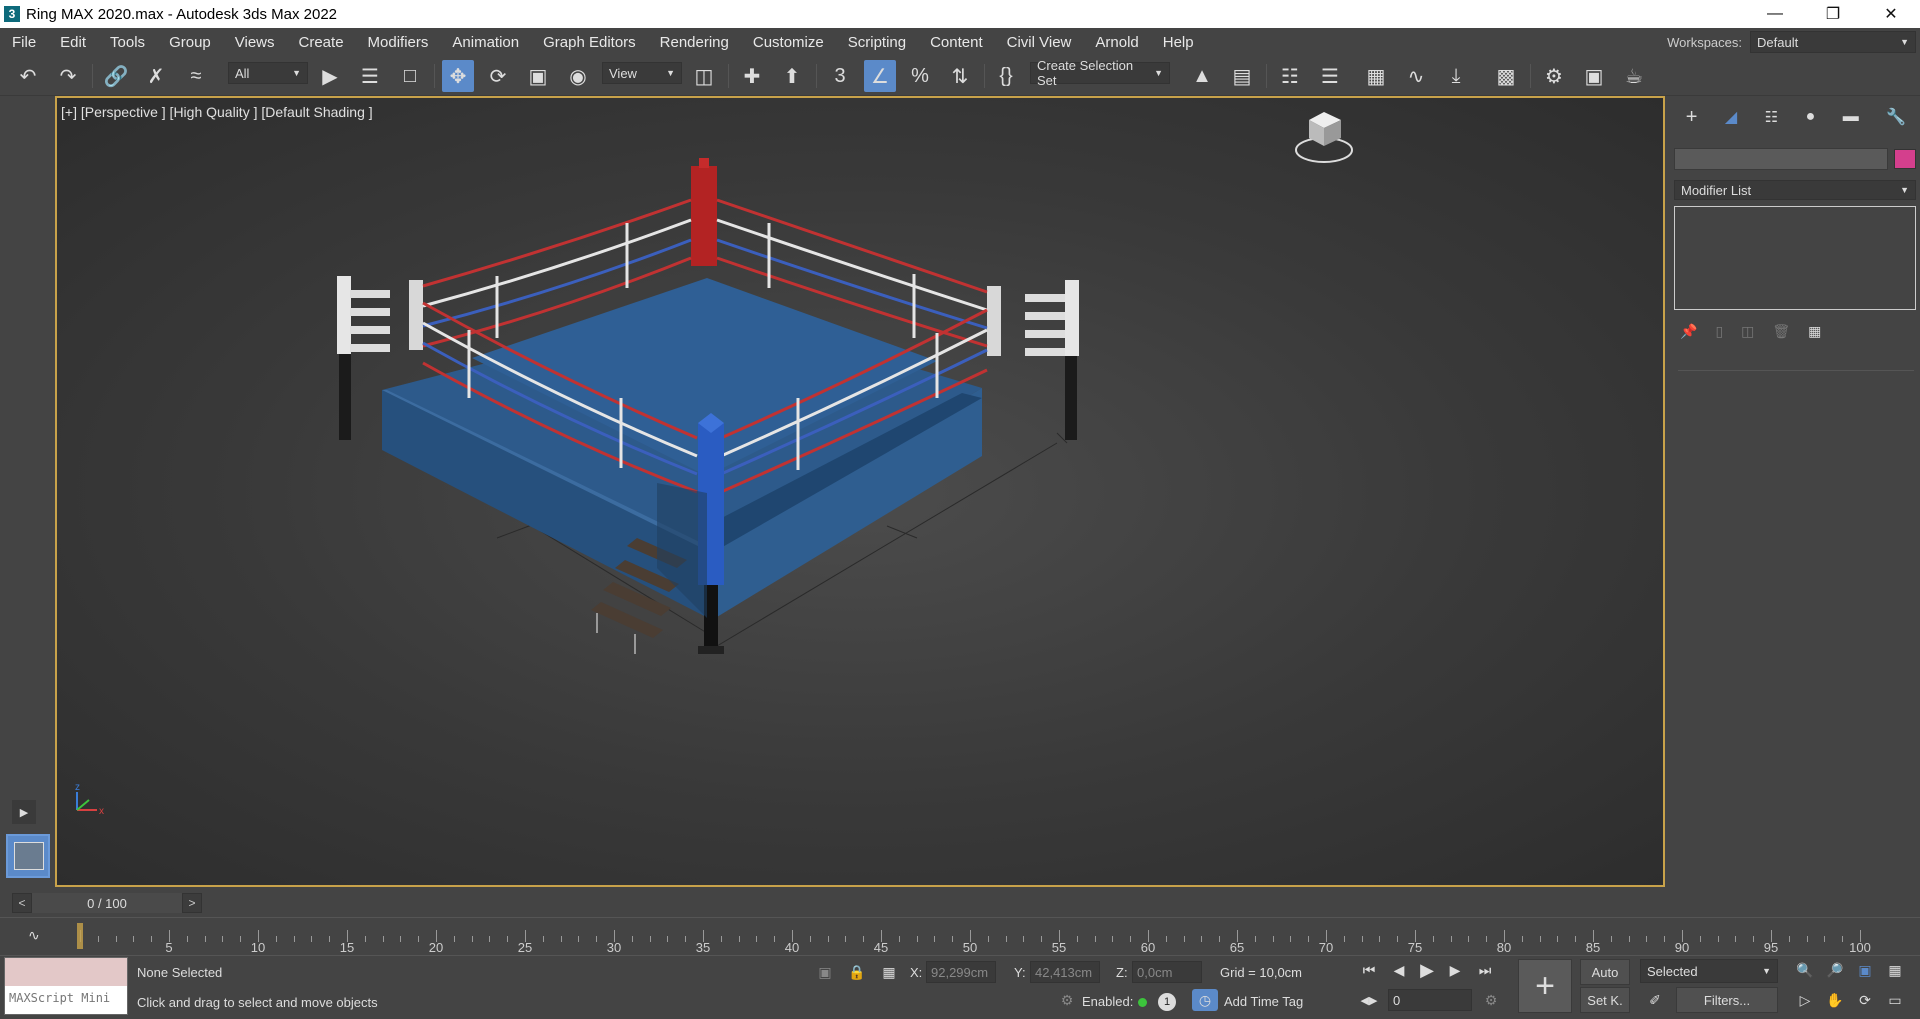 Image resolution: width=1920 pixels, height=1019 pixels. I want to click on field-of-view-icon: ▷, so click(1805, 1000).